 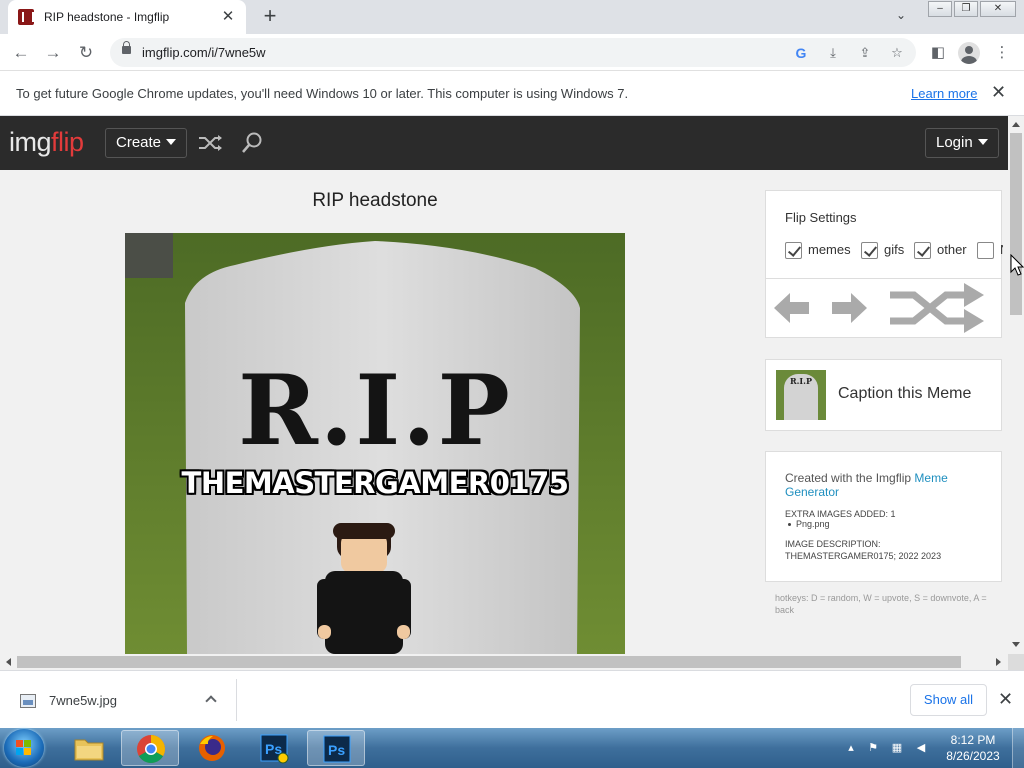 What do you see at coordinates (901, 15) in the screenshot?
I see `tab-search-chevron-icon: ⌄` at bounding box center [901, 15].